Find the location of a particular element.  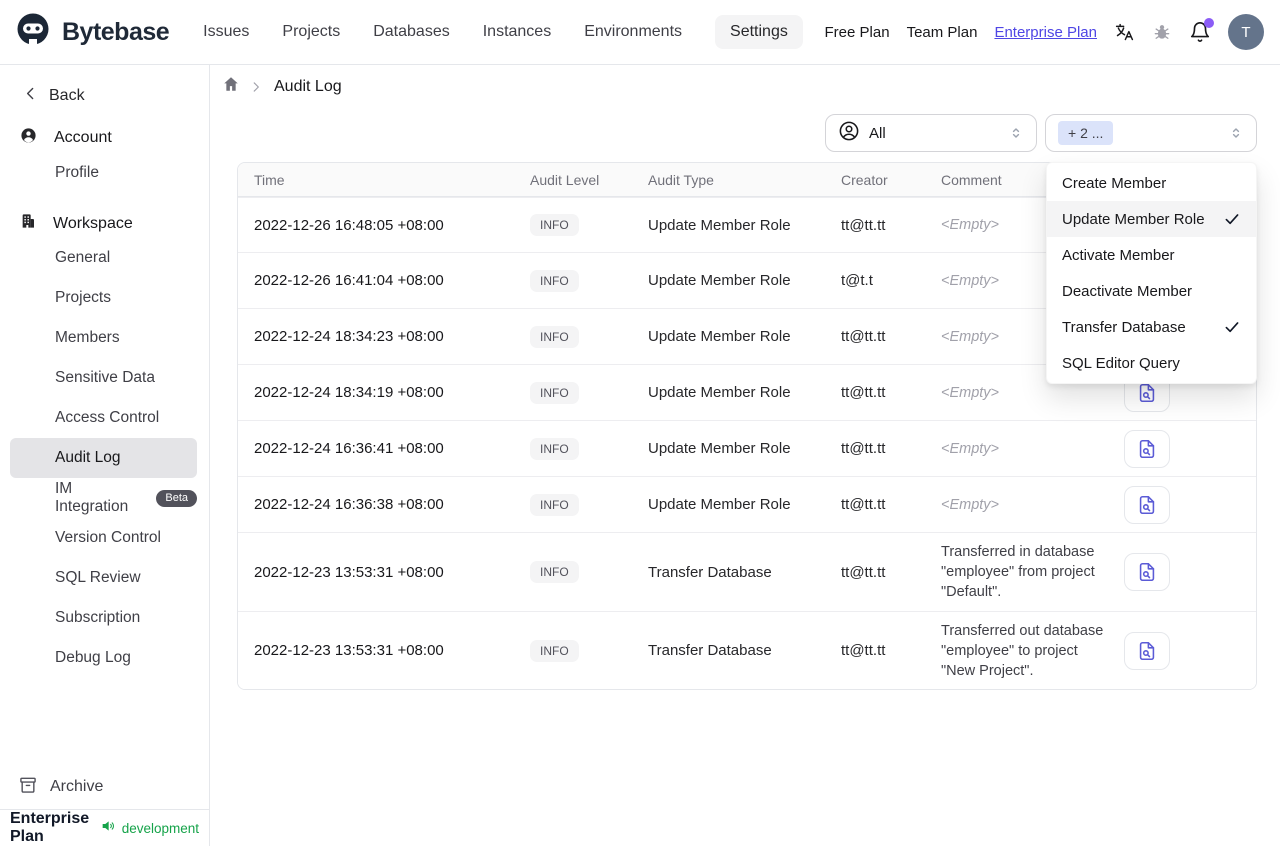

menu-item-update-member-role: Update Member Role is located at coordinates (1151, 219).